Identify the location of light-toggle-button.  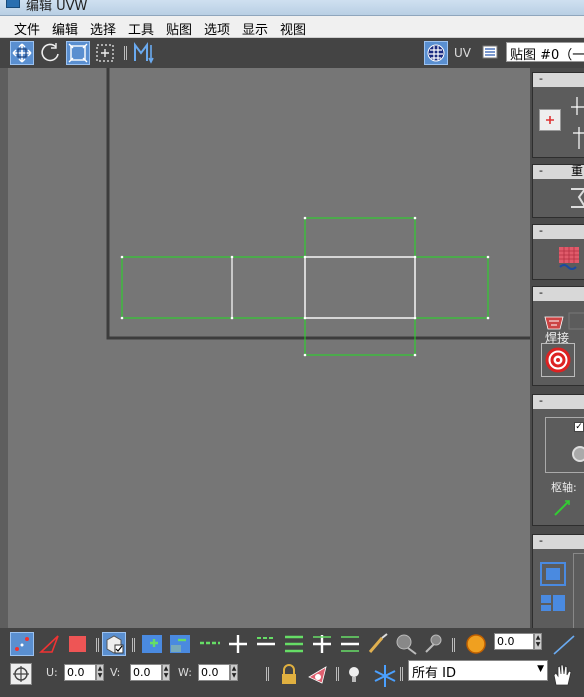
(356, 675).